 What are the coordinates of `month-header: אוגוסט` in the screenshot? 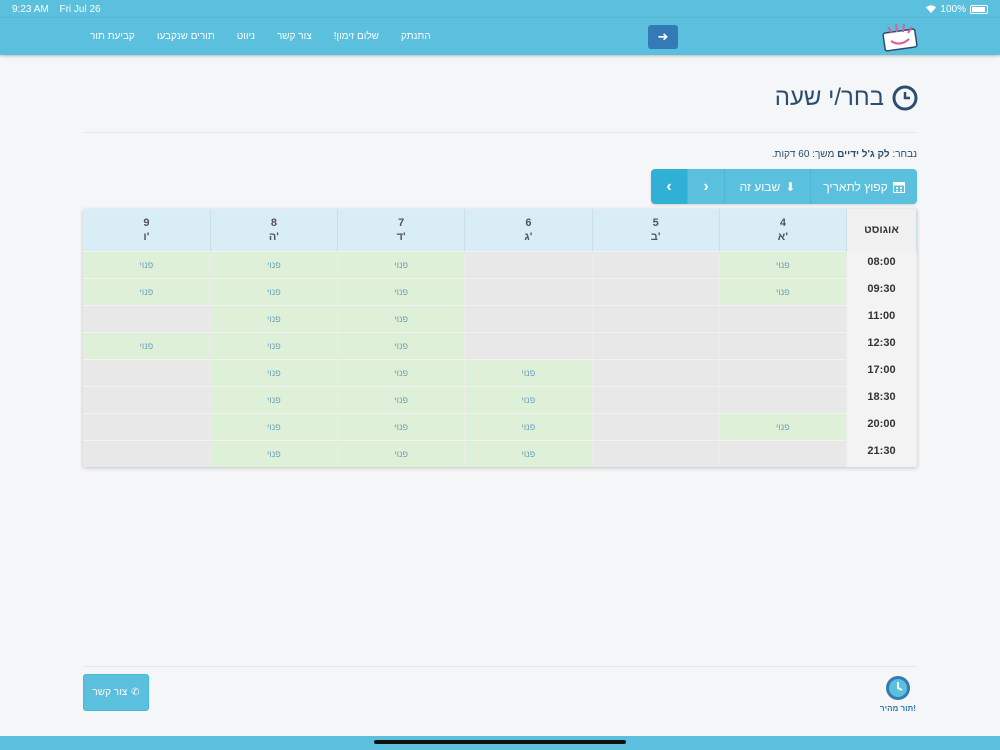 It's located at (881, 230).